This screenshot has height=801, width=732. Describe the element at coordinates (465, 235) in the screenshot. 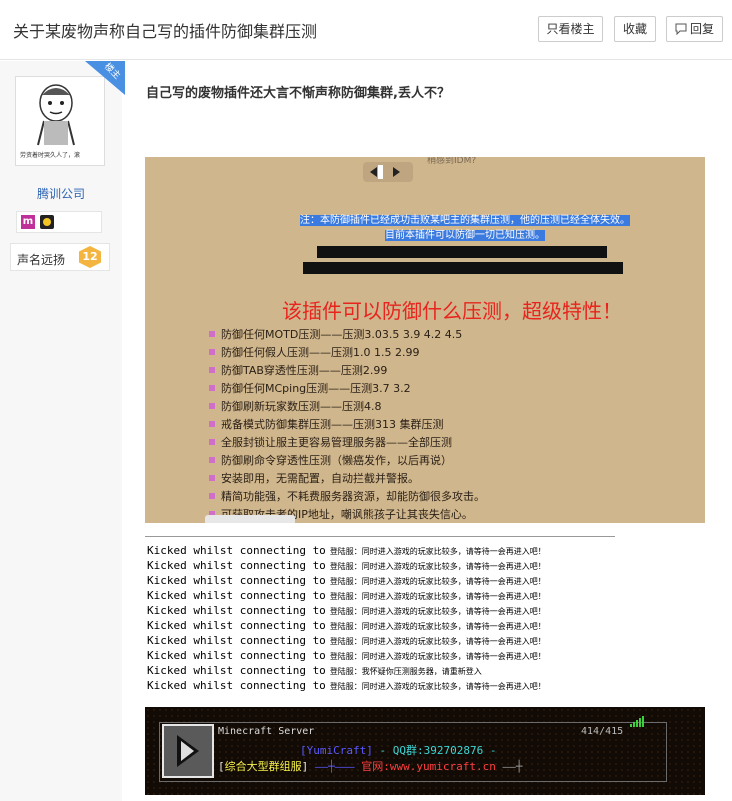

I see `notice-line-2: 目前本插件可以防御一切已知压测。` at that location.